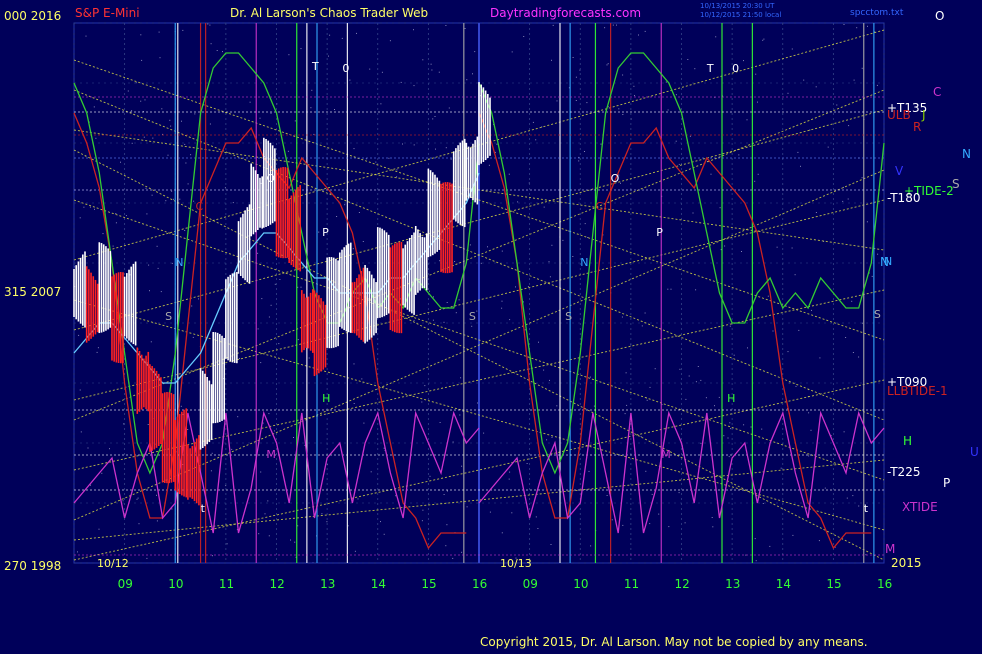 The height and width of the screenshot is (654, 982). I want to click on top-left-price-label: 000 2016, so click(32, 16).